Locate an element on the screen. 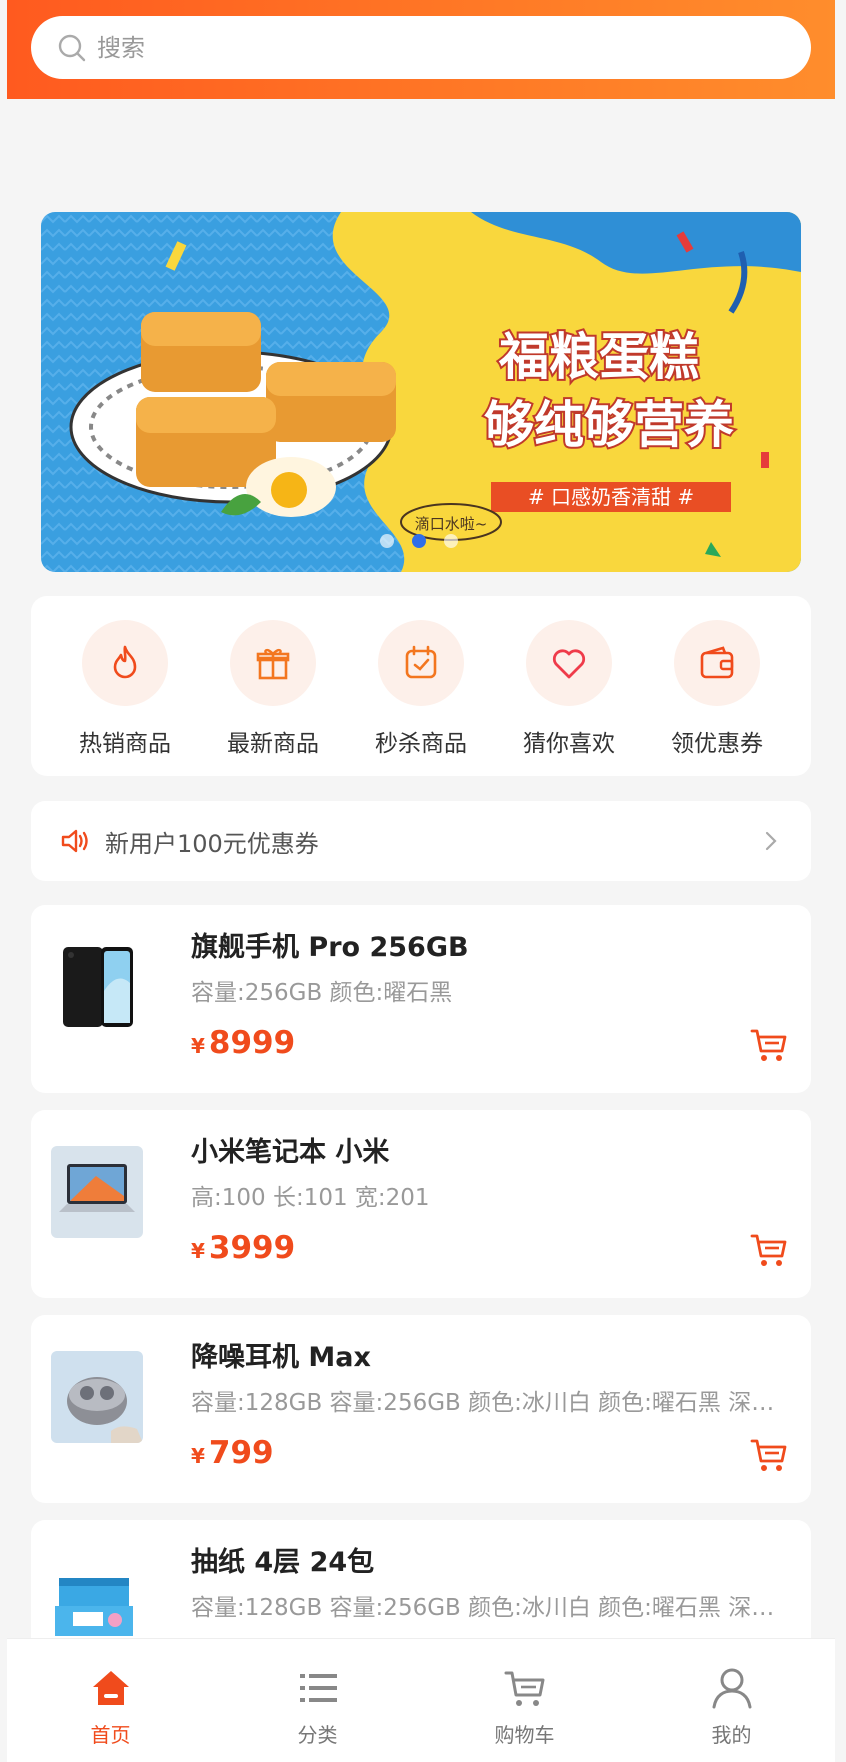 The width and height of the screenshot is (846, 1762). tab-label: 首页 is located at coordinates (110, 1735).